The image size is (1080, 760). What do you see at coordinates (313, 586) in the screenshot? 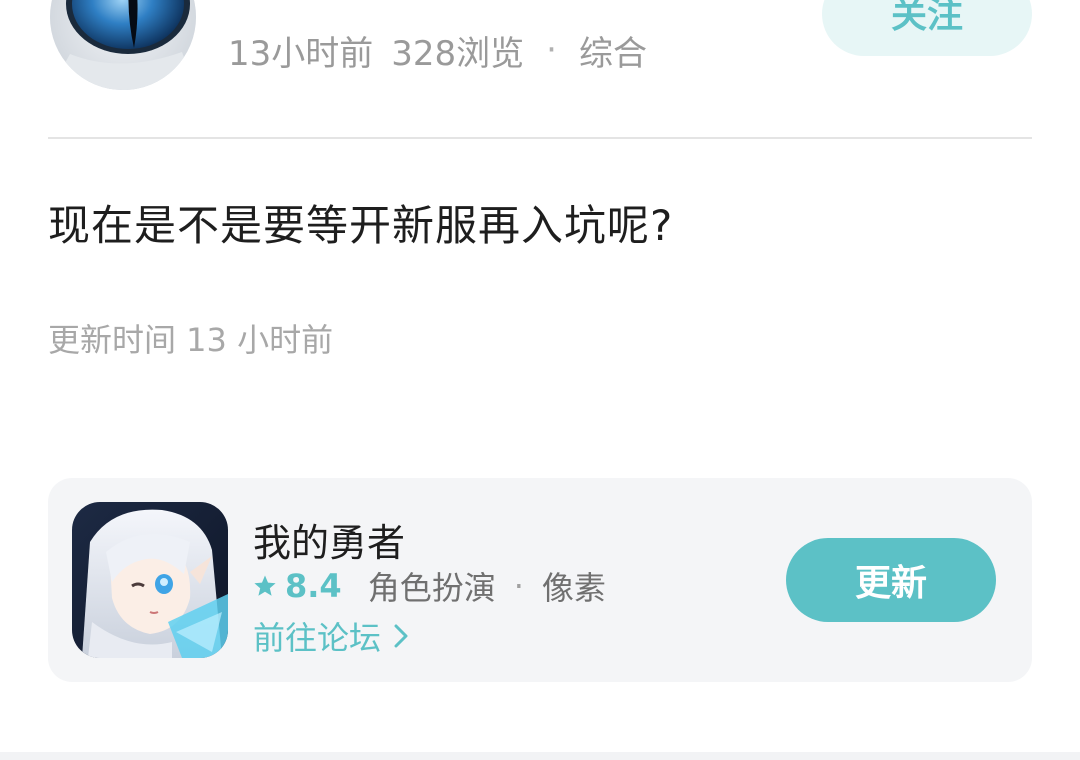
I see `game-rating: 8.4` at bounding box center [313, 586].